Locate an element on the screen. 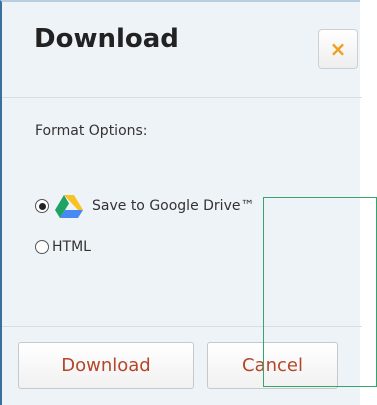 The image size is (377, 405). html-radio is located at coordinates (42, 247).